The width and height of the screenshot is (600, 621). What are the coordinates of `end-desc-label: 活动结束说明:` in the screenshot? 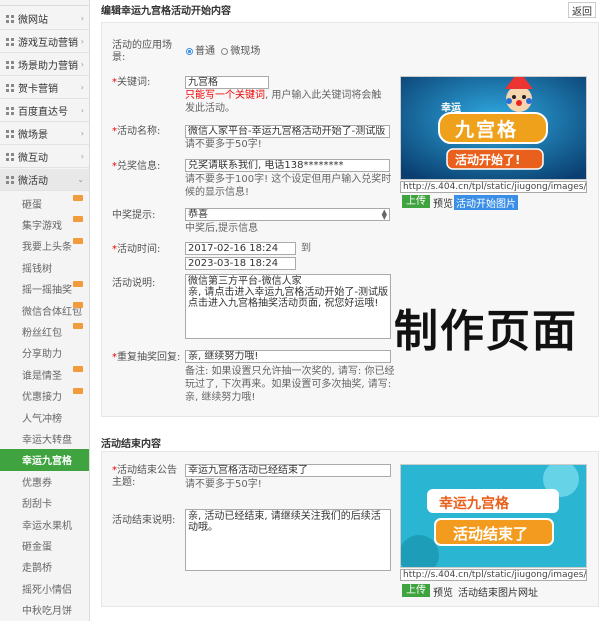 It's located at (144, 520).